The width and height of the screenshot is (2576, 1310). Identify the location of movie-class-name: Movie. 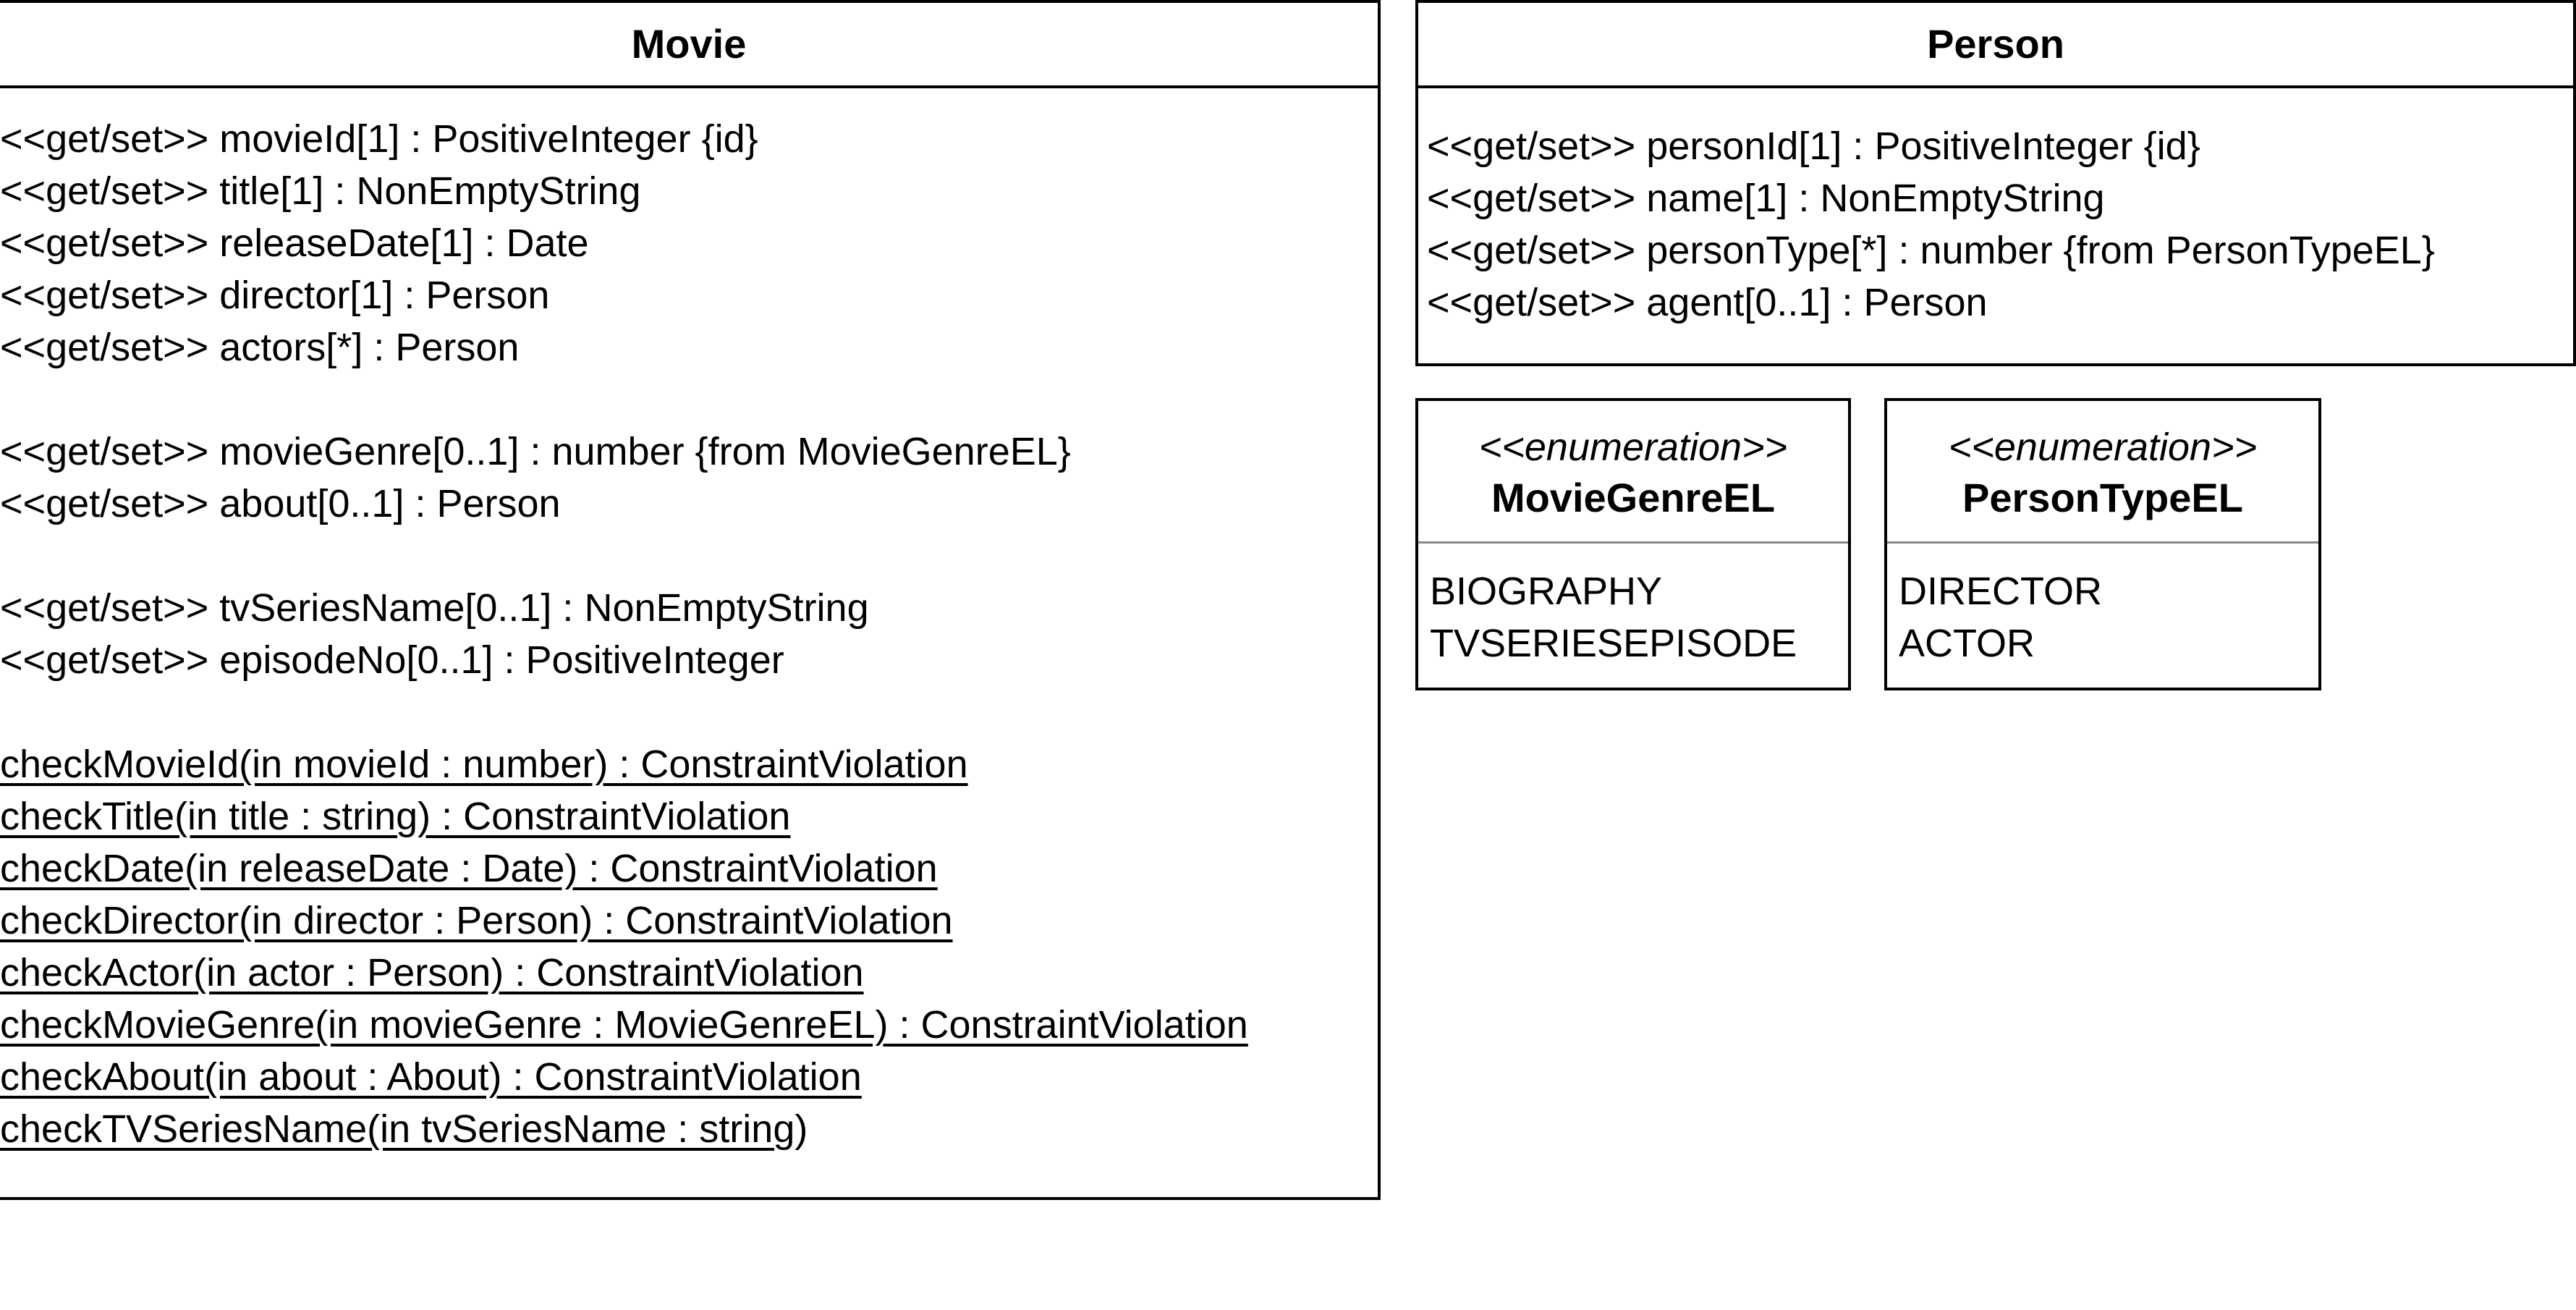
(689, 44).